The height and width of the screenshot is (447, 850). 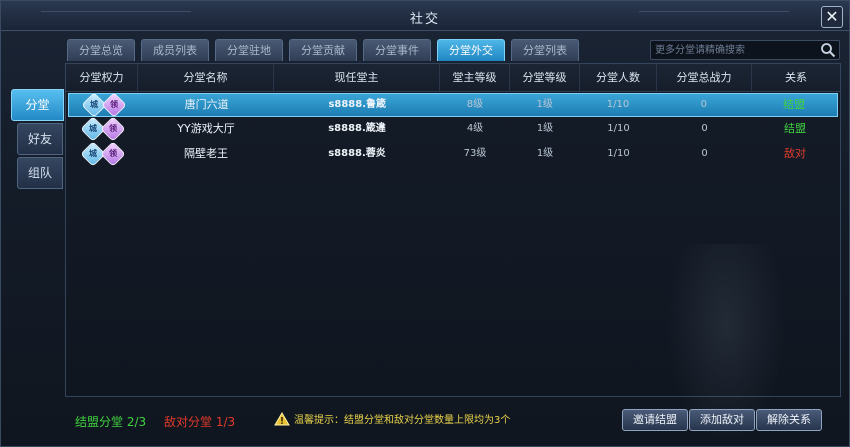 I want to click on leader-level: 8级, so click(x=475, y=104).